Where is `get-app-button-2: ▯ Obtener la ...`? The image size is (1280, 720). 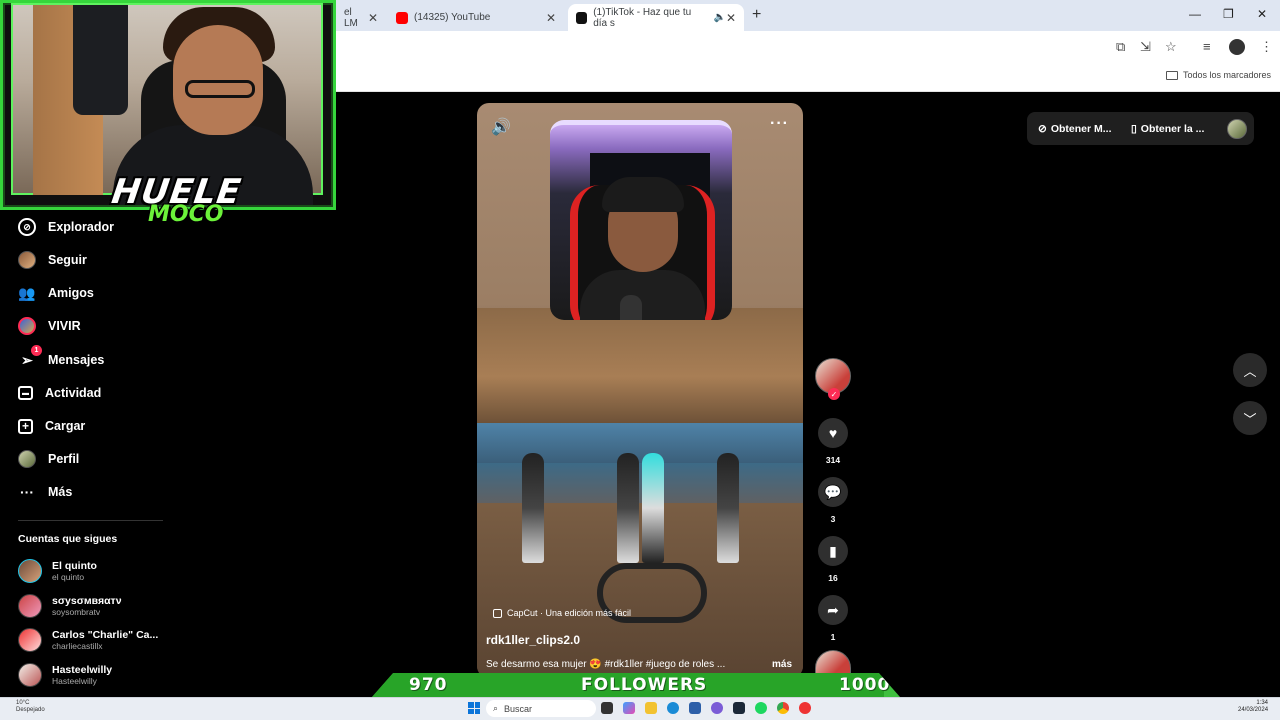
get-app-button-2: ▯ Obtener la ... is located at coordinates (1167, 129).